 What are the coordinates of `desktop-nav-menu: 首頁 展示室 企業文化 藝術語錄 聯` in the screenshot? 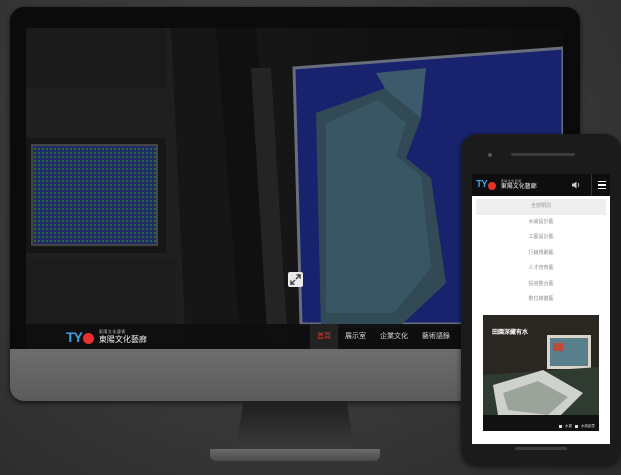 It's located at (394, 336).